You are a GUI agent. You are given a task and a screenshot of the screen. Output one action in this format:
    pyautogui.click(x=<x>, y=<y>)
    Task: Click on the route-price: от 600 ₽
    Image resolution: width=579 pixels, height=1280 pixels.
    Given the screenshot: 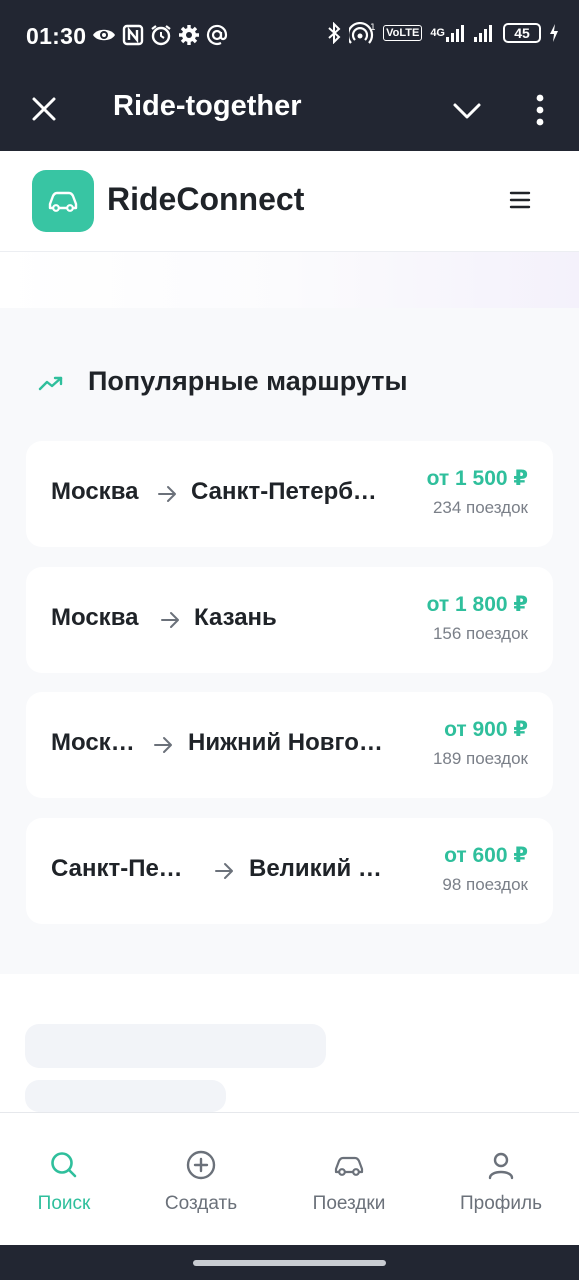 What is the action you would take?
    pyautogui.click(x=486, y=855)
    